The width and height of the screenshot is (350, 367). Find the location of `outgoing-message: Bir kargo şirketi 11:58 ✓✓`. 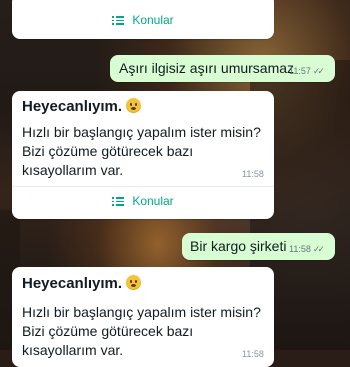

outgoing-message: Bir kargo şirketi 11:58 ✓✓ is located at coordinates (258, 246).